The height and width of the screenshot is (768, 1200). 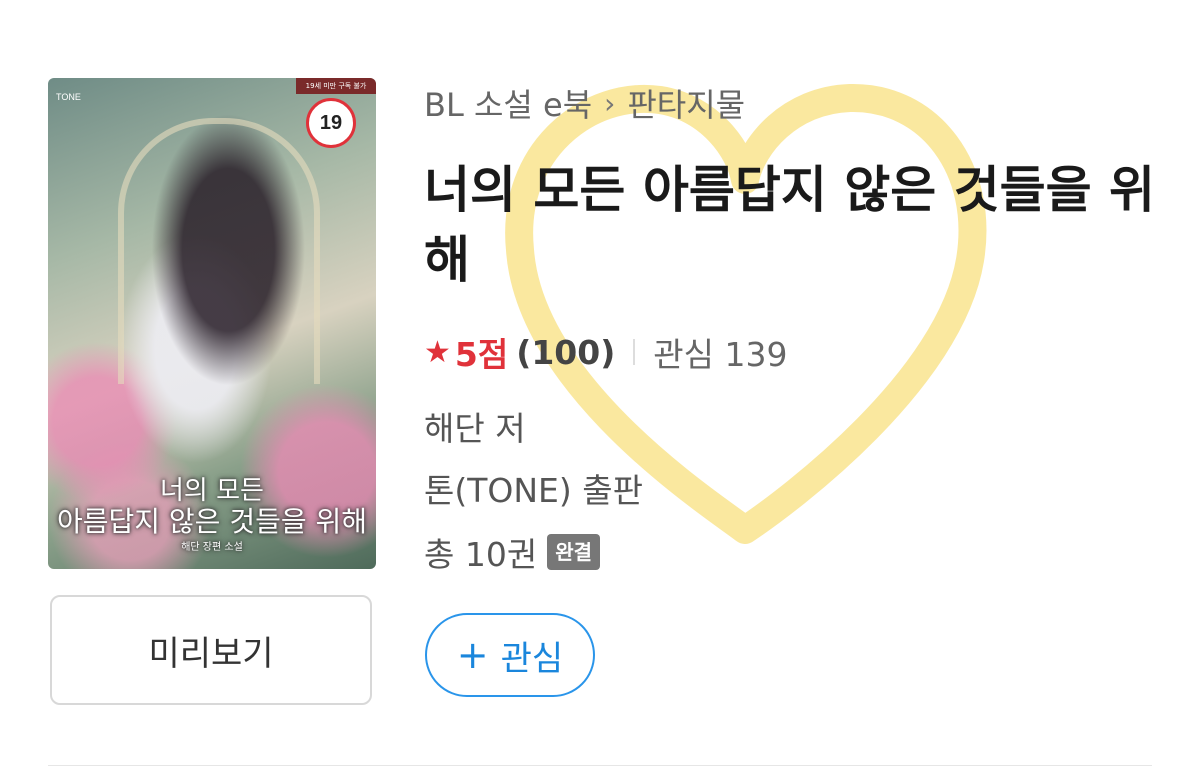 I want to click on volume-count: 총 10권, so click(x=481, y=554).